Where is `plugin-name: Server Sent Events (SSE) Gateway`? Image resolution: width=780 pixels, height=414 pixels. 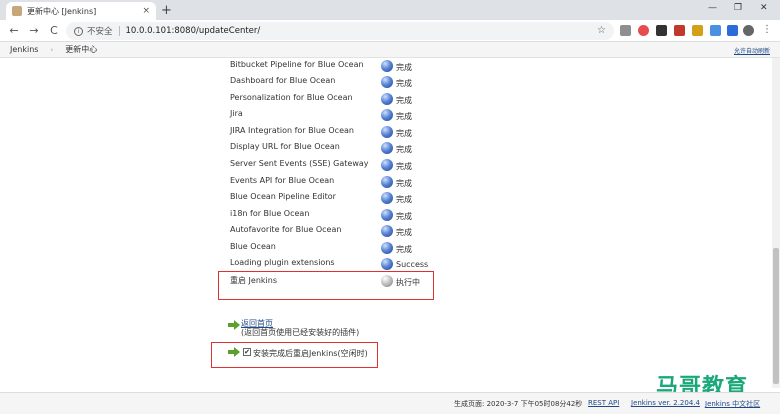
plugin-name: Server Sent Events (SSE) Gateway is located at coordinates (299, 163).